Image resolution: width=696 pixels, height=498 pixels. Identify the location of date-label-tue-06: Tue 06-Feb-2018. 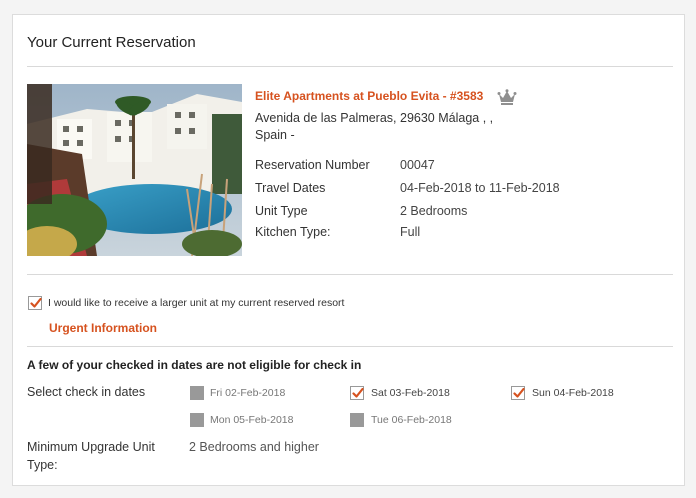
(411, 420).